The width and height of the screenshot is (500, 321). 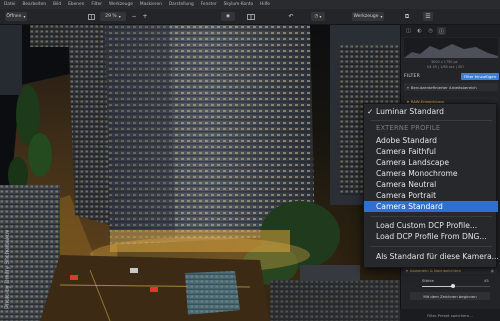 What do you see at coordinates (34, 4) in the screenshot?
I see `menu-bearbeiten: Bearbeiten` at bounding box center [34, 4].